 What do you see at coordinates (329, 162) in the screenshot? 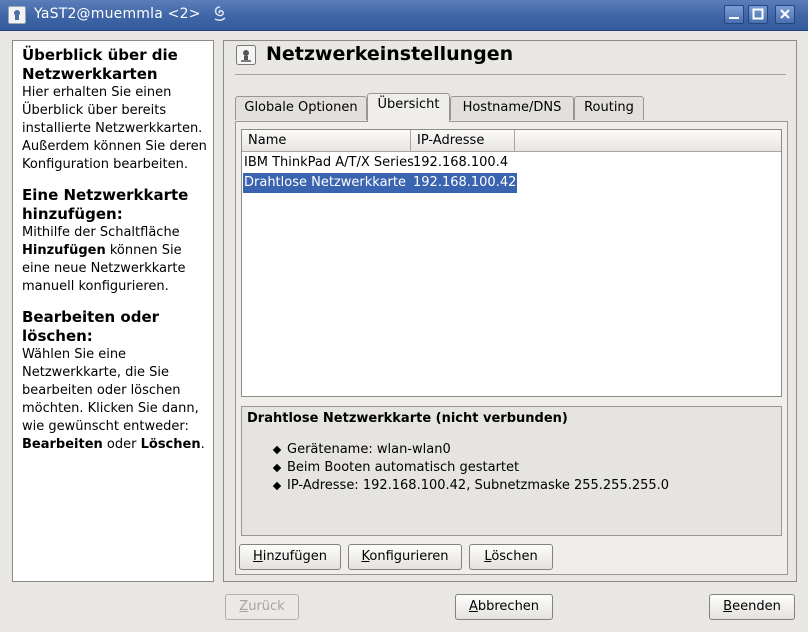
I see `cell-name: IBM ThinkPad A/T/X Series` at bounding box center [329, 162].